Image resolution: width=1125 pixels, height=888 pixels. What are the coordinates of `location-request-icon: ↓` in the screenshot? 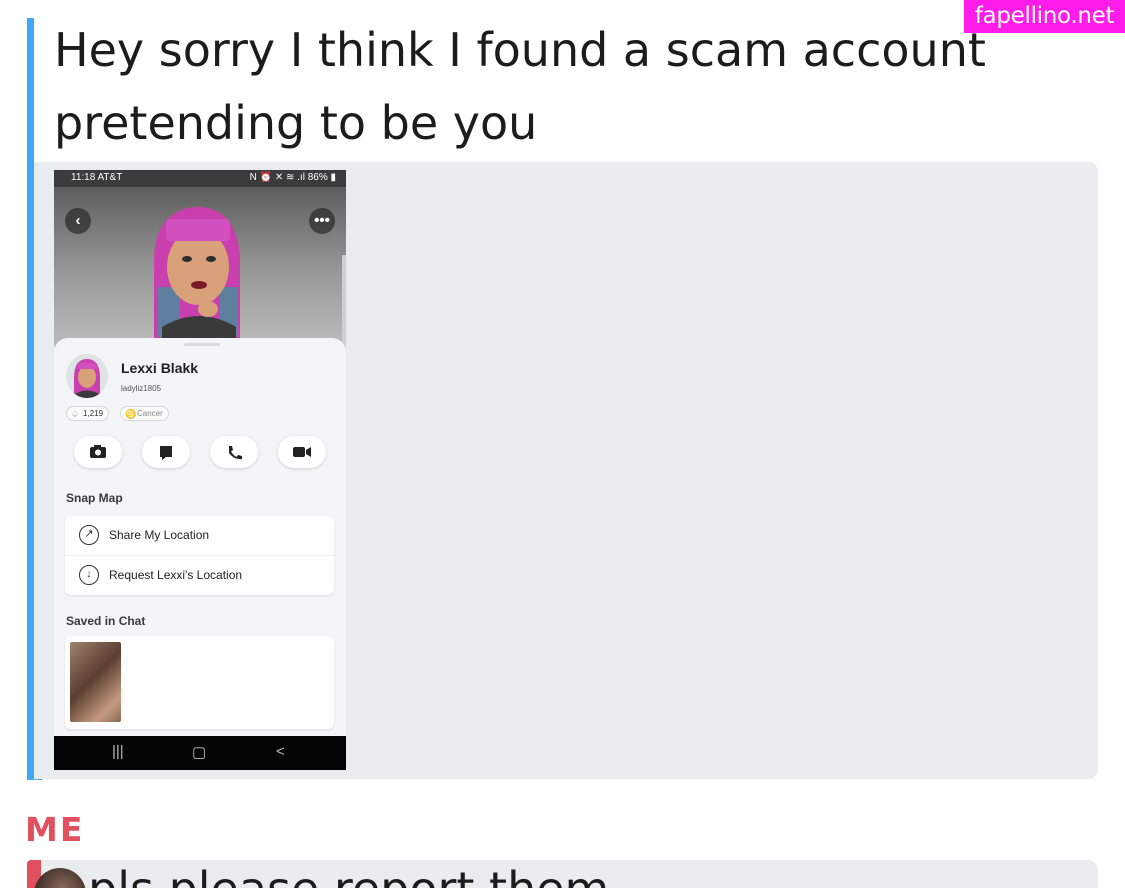 It's located at (89, 575).